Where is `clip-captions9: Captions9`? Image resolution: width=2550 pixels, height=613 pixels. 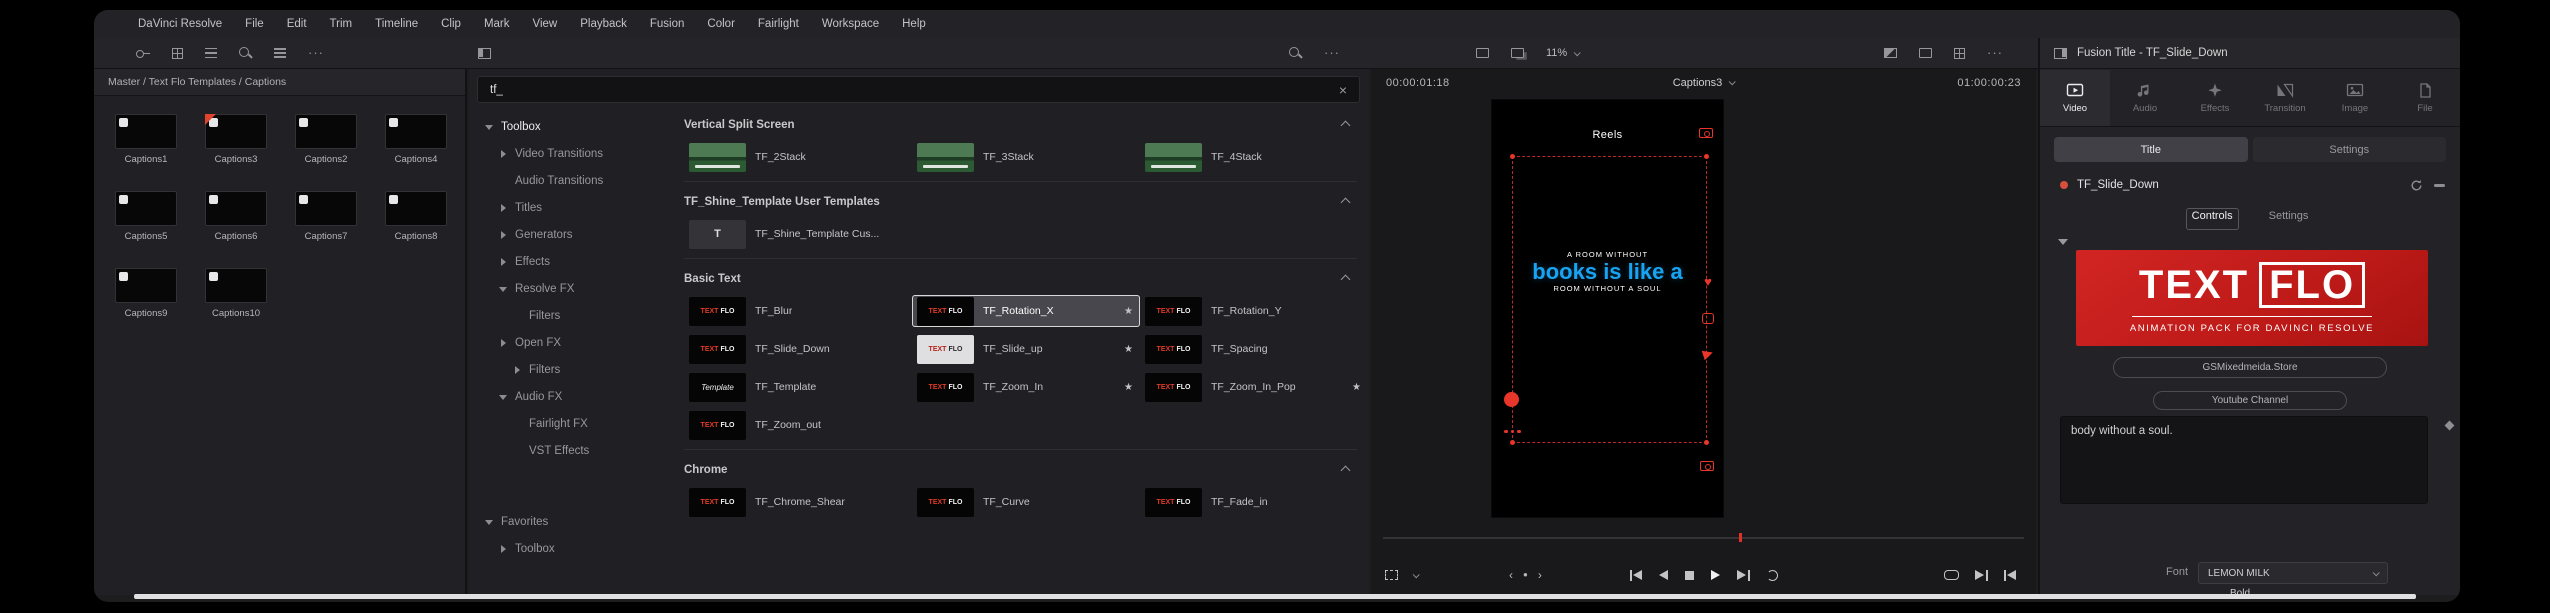
clip-captions9: Captions9 is located at coordinates (146, 293).